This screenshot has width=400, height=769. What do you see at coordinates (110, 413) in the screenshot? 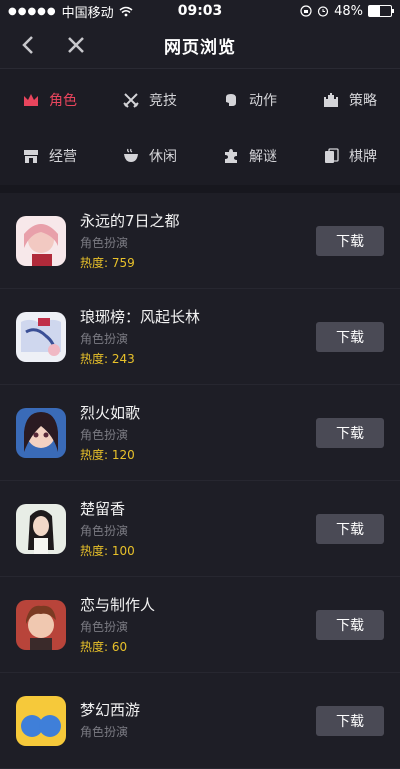
I see `app-name: 烈火如歌` at bounding box center [110, 413].